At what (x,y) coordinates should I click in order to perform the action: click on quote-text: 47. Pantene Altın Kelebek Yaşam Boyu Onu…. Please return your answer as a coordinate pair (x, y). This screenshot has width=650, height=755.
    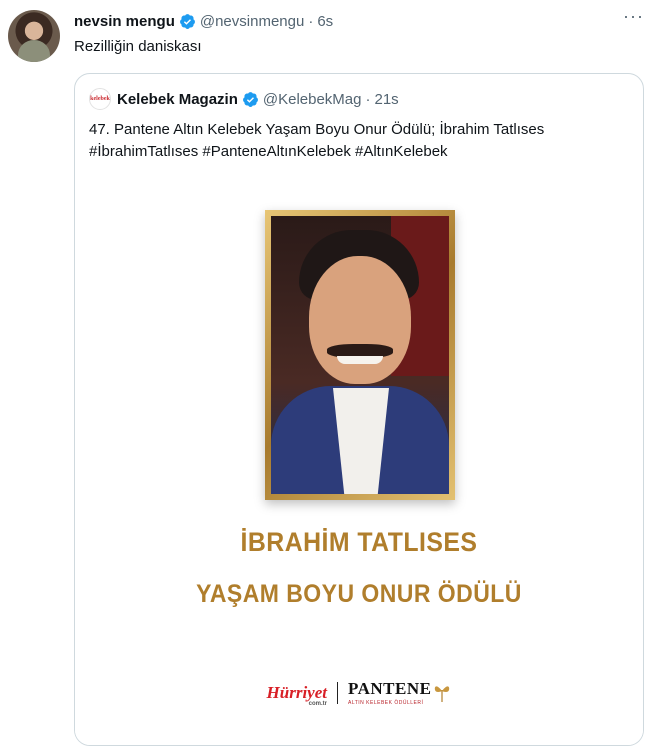
    Looking at the image, I should click on (359, 141).